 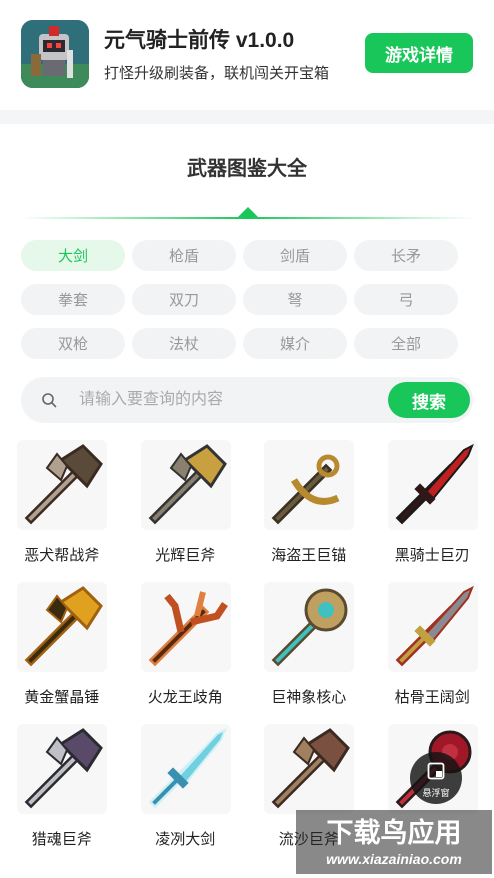 I want to click on search-bar: 搜索, so click(x=247, y=400).